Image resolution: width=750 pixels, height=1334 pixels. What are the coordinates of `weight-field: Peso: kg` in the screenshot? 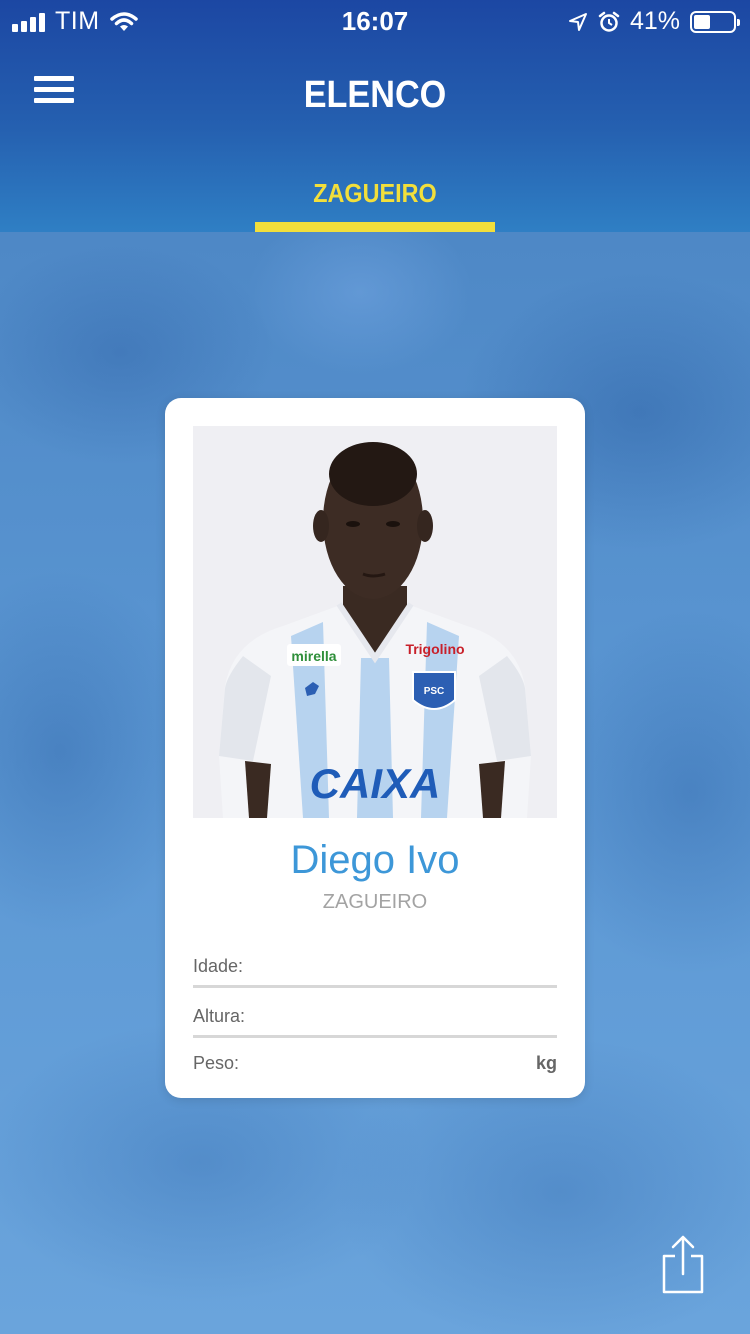 It's located at (375, 1060).